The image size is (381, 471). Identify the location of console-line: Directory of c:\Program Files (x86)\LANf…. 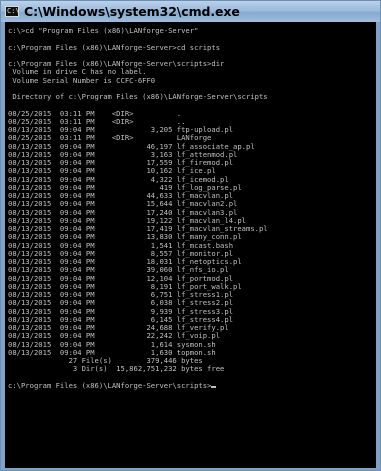
(138, 96).